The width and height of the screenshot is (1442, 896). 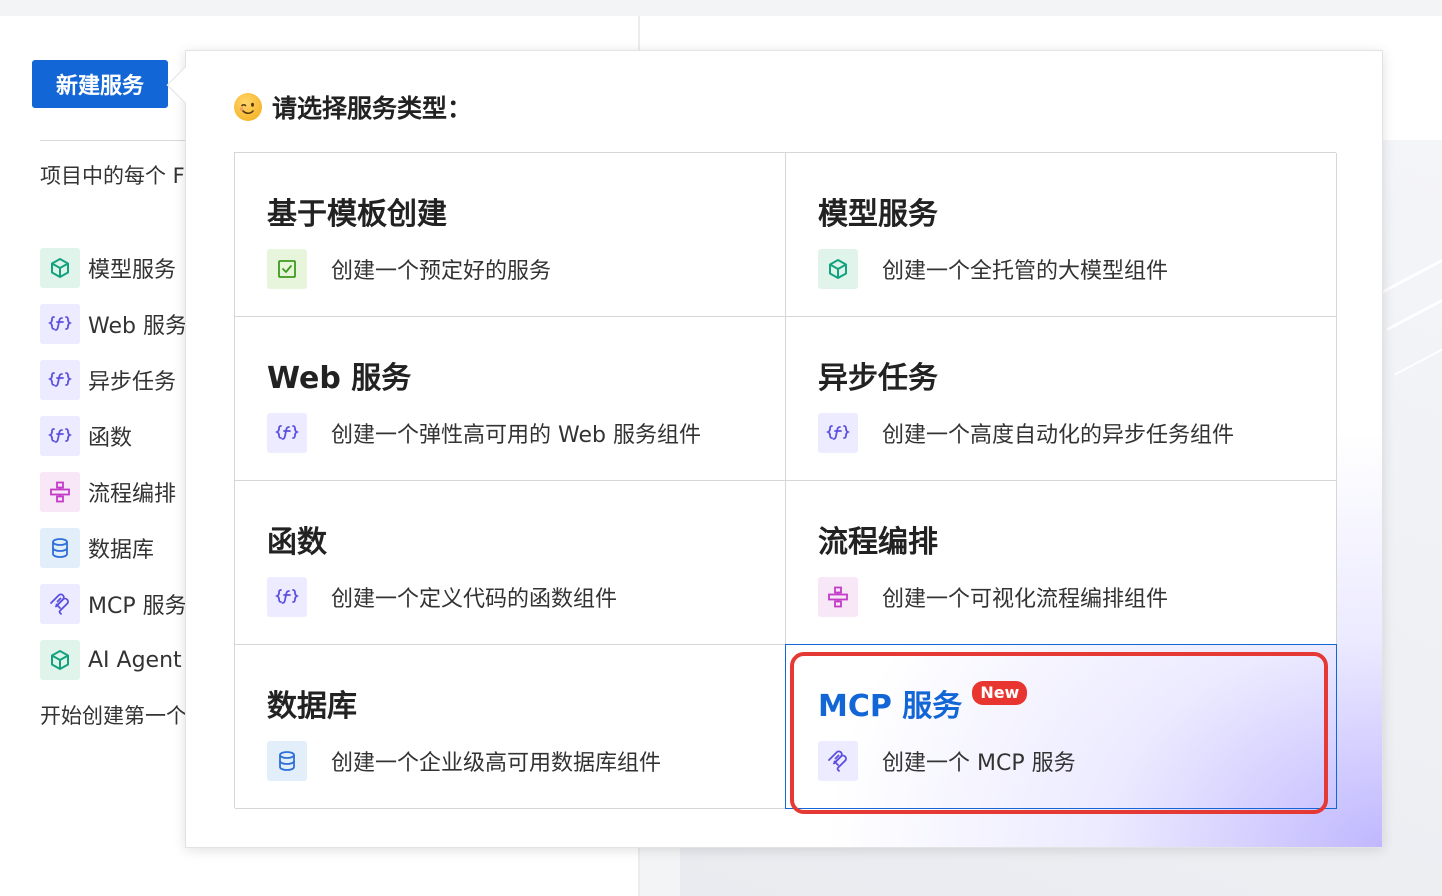 I want to click on card-title-text: MCP 服务, so click(x=890, y=706).